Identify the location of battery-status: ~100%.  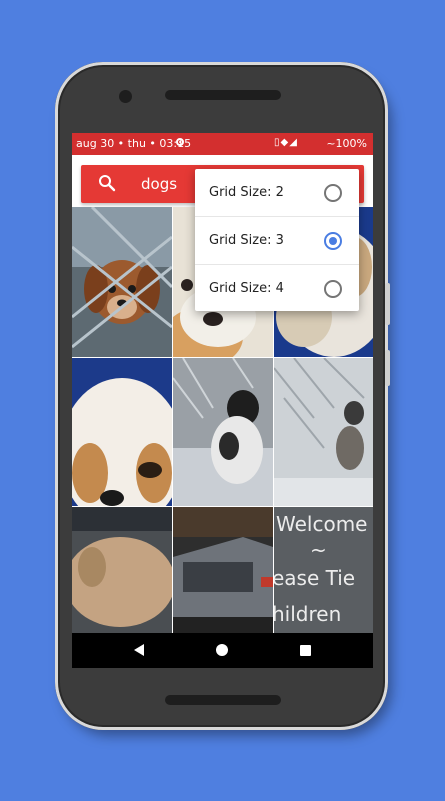
(346, 143).